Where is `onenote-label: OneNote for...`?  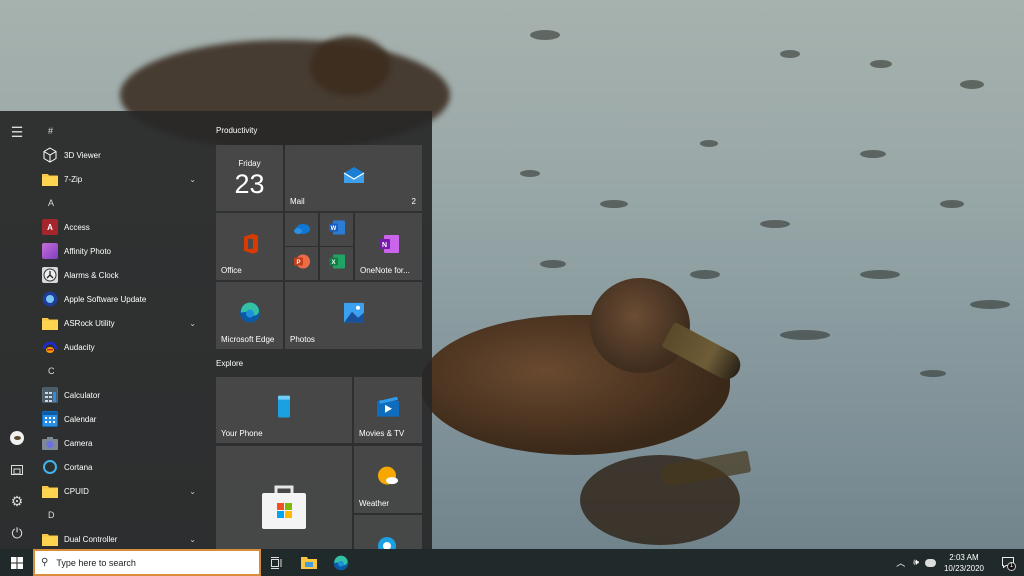
onenote-label: OneNote for... is located at coordinates (385, 270).